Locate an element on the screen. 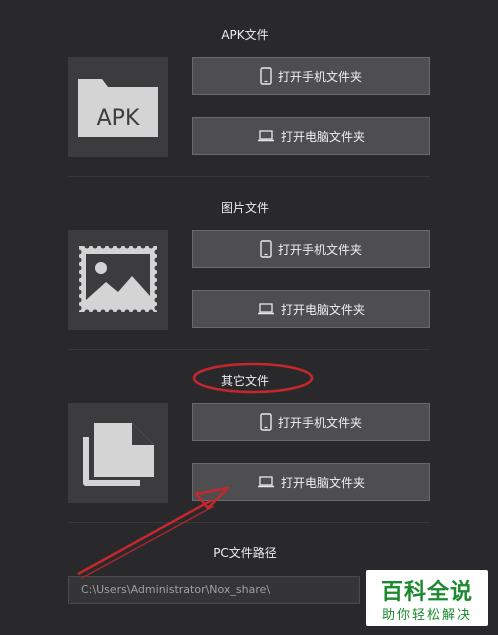  annotation-arrow-line is located at coordinates (145, 537).